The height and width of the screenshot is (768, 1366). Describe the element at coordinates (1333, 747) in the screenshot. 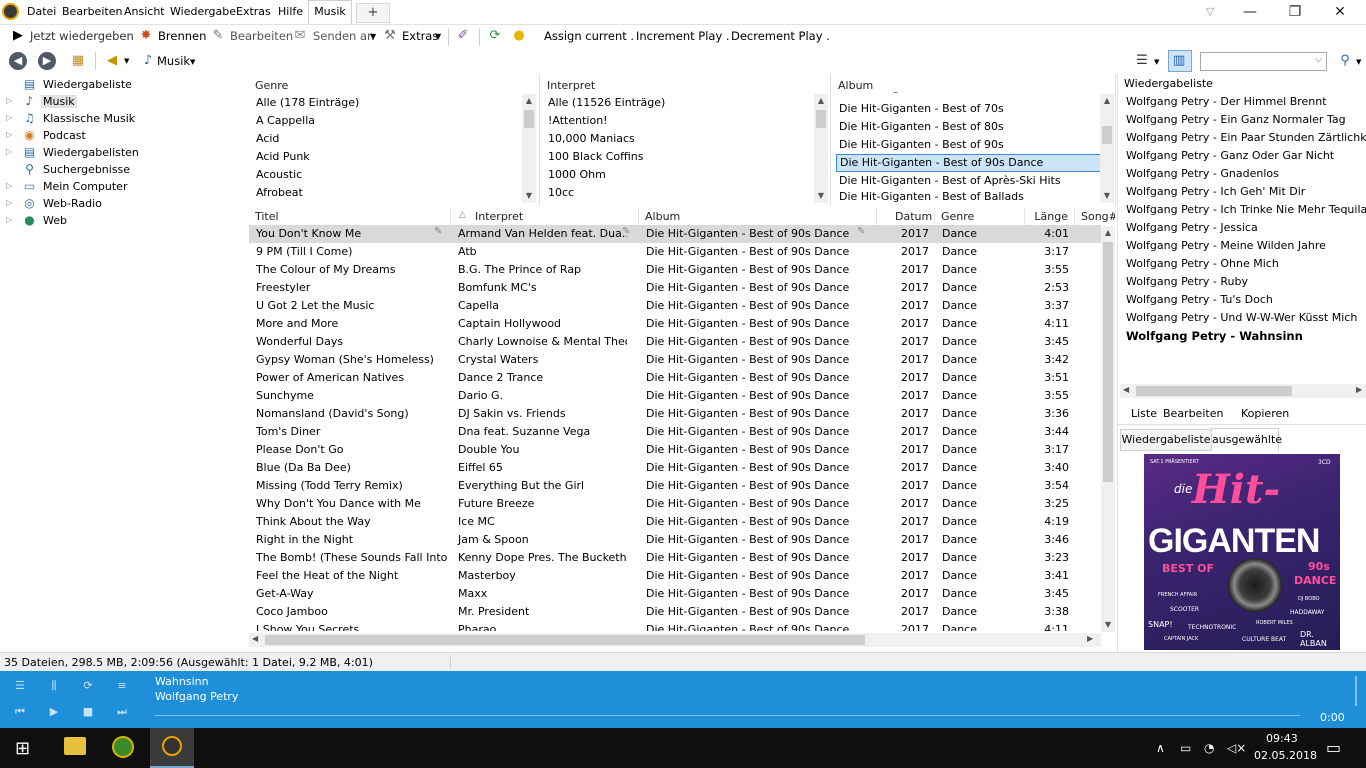

I see `notification-icon: ▭` at that location.